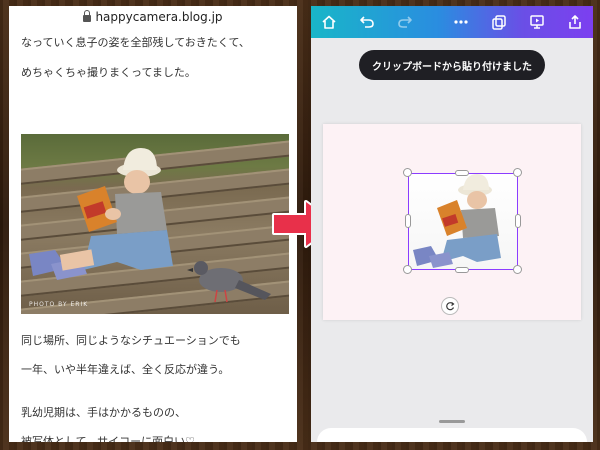 This screenshot has width=600, height=450. What do you see at coordinates (367, 22) in the screenshot?
I see `undo-icon` at bounding box center [367, 22].